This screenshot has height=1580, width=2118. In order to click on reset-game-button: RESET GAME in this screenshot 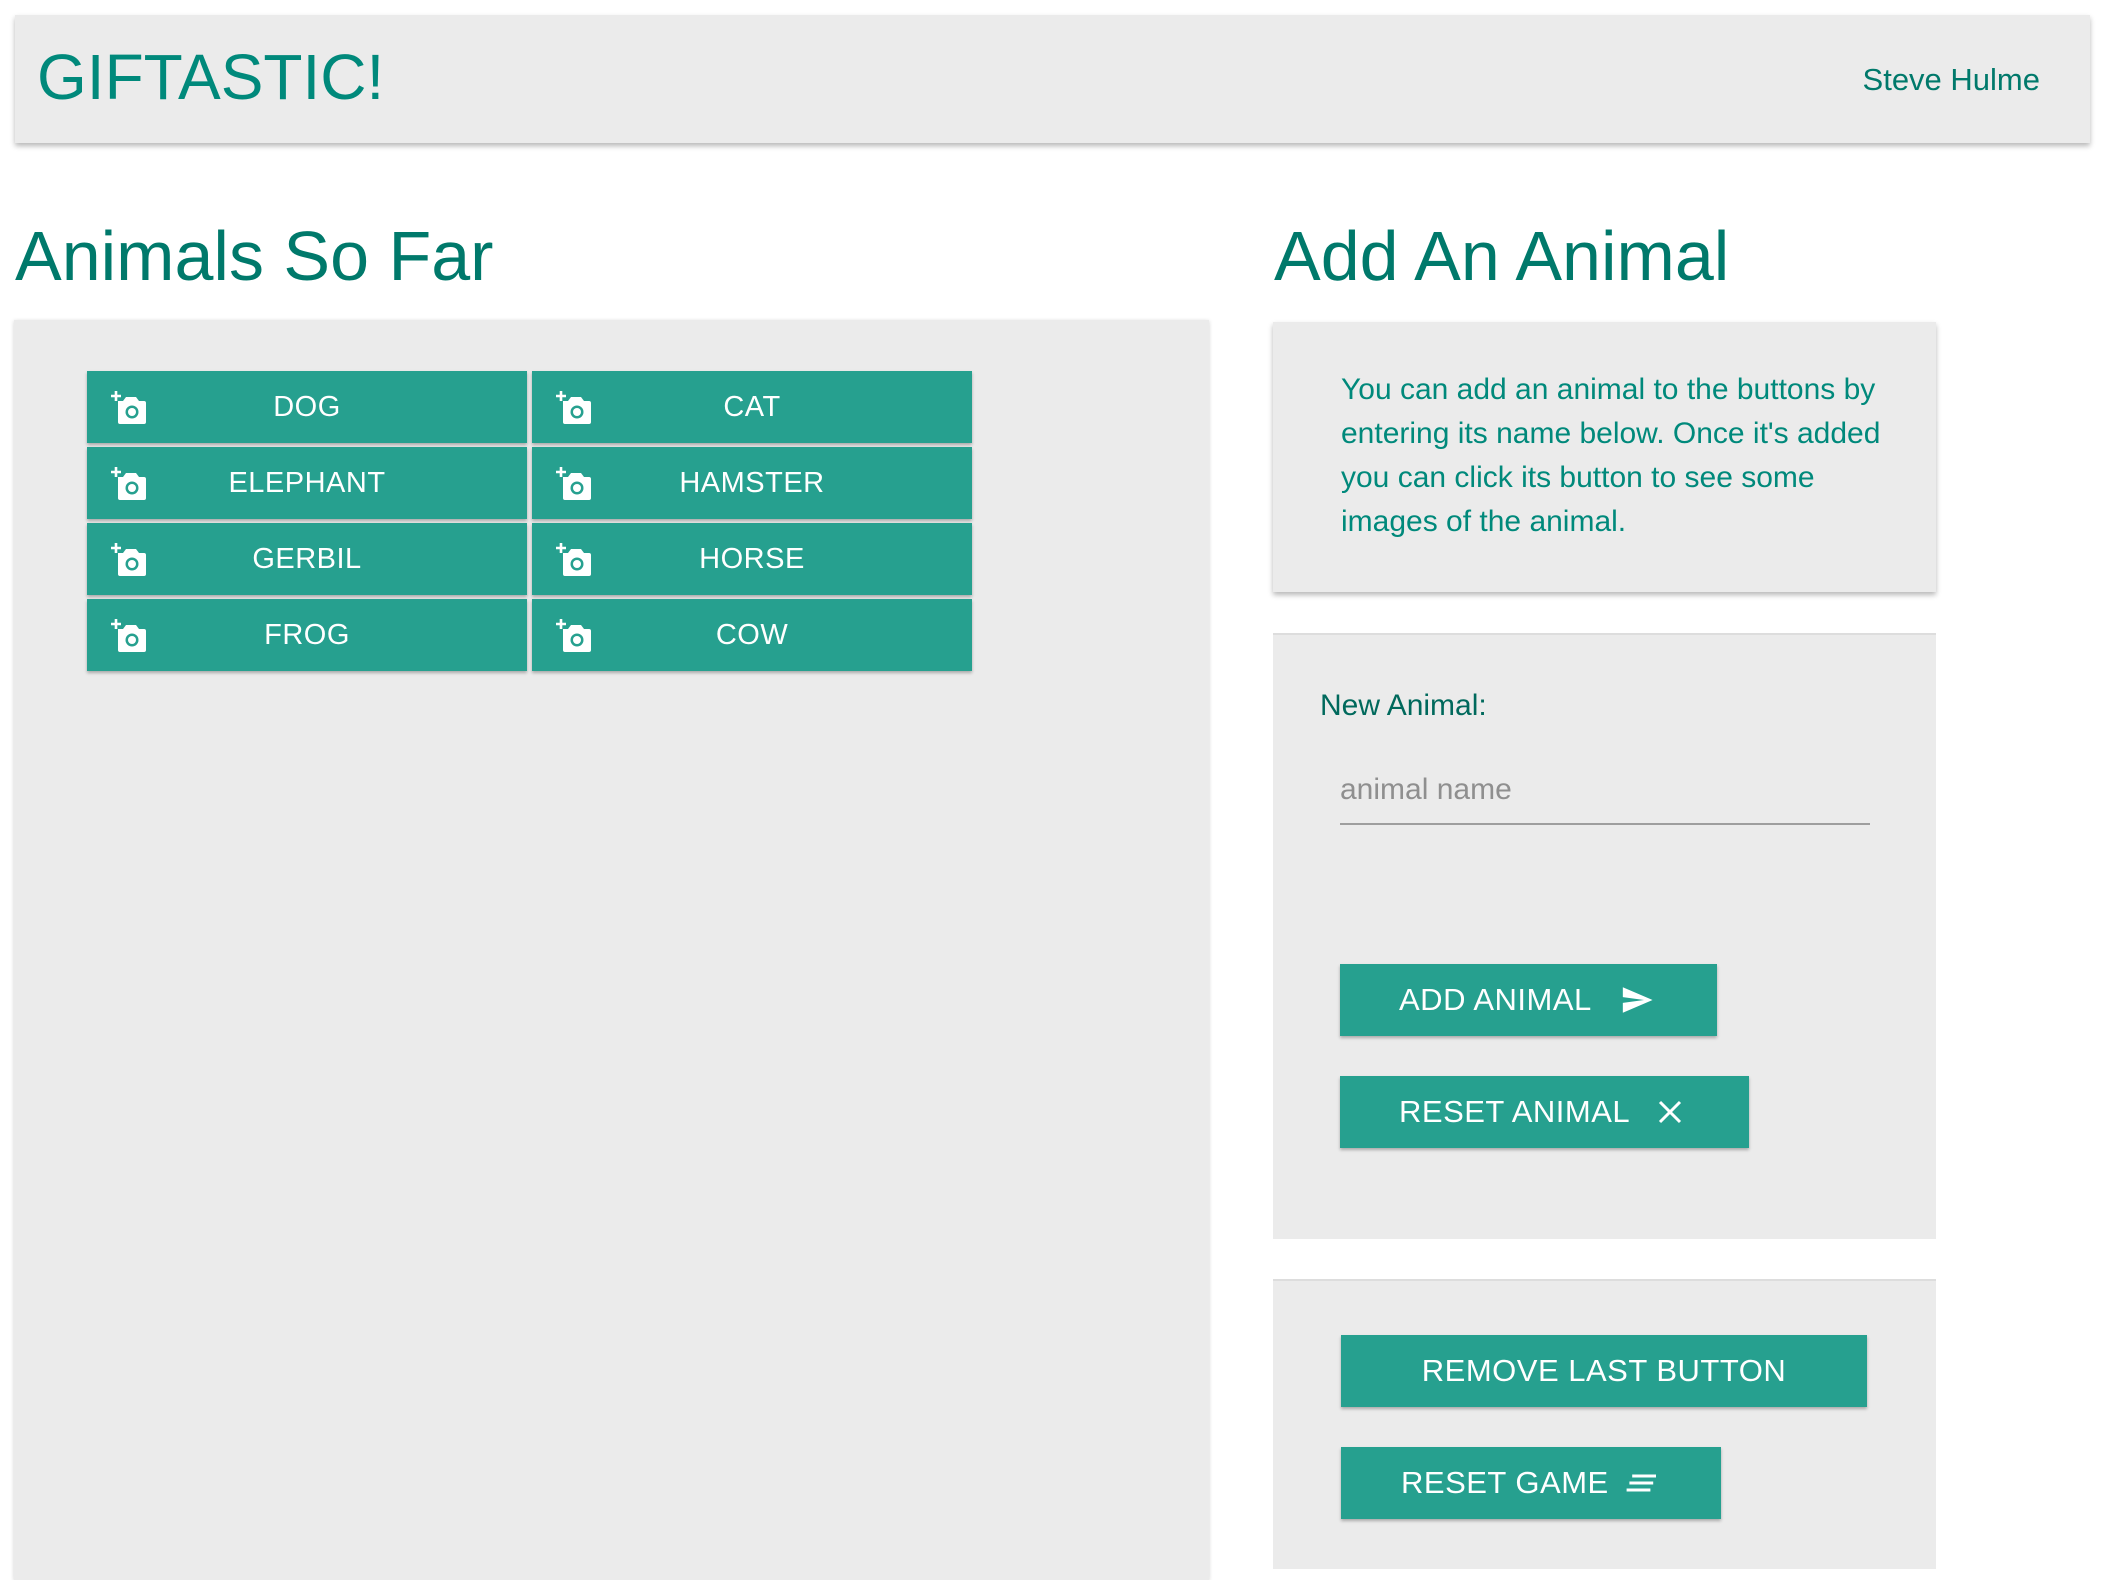, I will do `click(1531, 1483)`.